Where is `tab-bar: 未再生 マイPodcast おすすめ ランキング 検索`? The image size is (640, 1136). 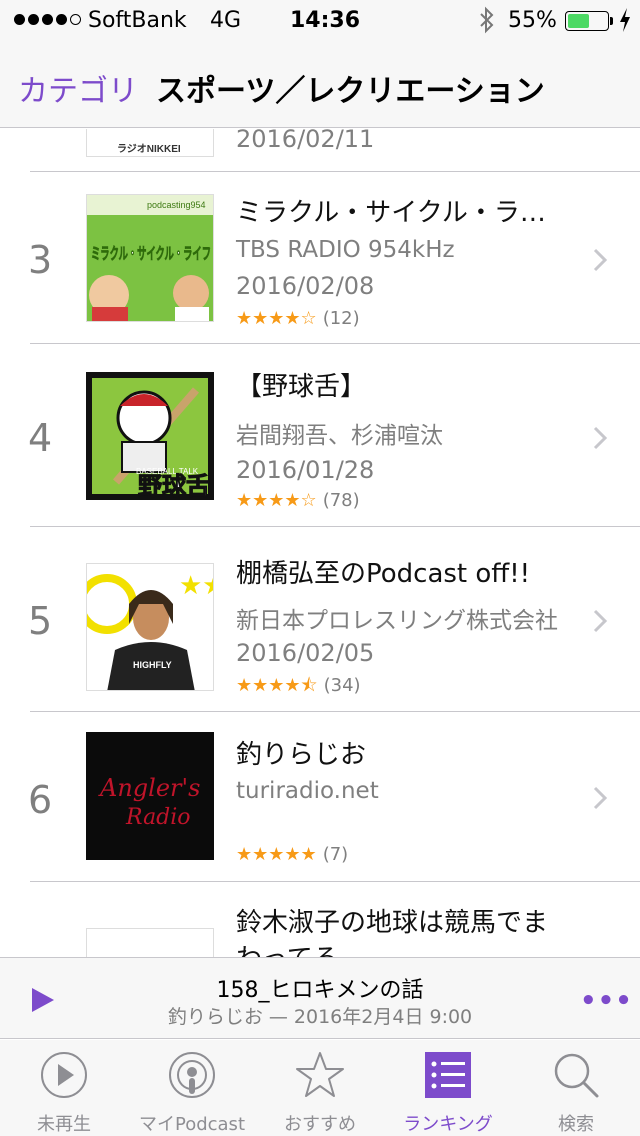 tab-bar: 未再生 マイPodcast おすすめ ランキング 検索 is located at coordinates (320, 1088).